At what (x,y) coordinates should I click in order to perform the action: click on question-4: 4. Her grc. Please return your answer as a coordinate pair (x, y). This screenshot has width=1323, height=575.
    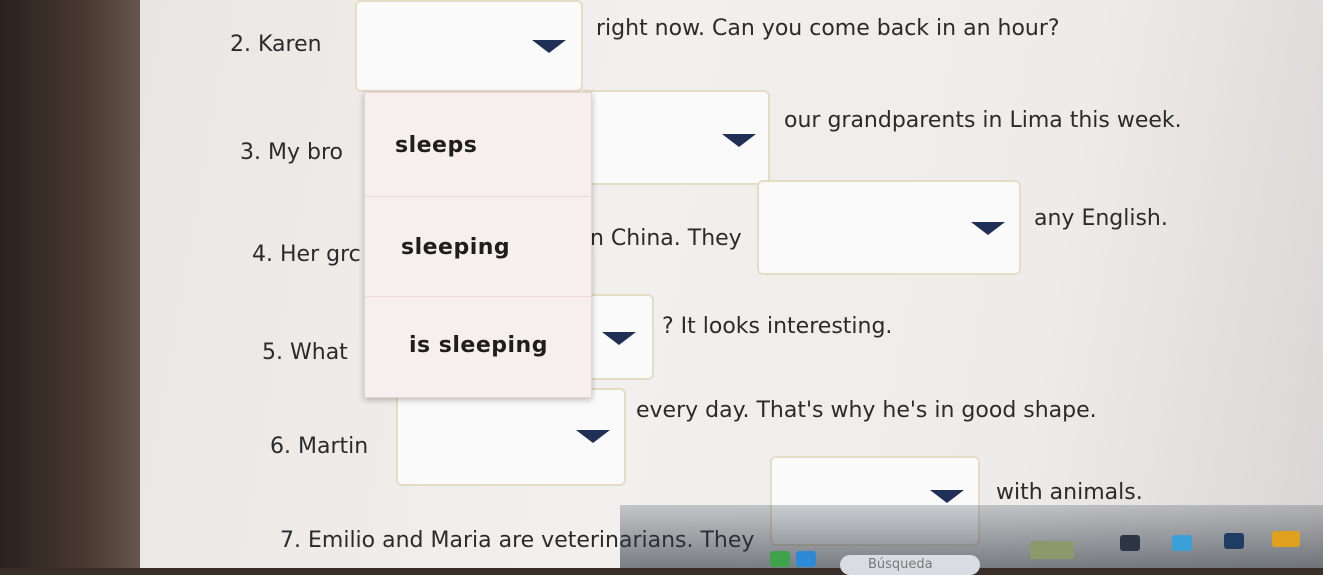
    Looking at the image, I should click on (306, 254).